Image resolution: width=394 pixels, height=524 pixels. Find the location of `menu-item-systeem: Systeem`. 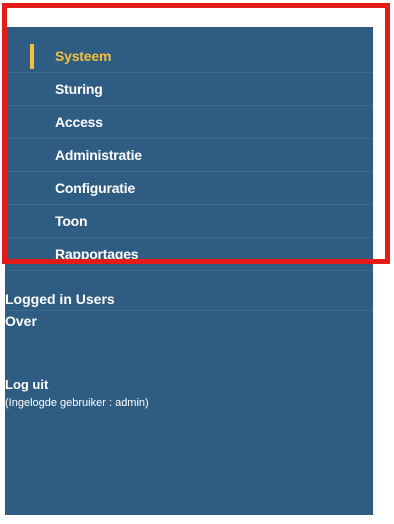

menu-item-systeem: Systeem is located at coordinates (189, 56).